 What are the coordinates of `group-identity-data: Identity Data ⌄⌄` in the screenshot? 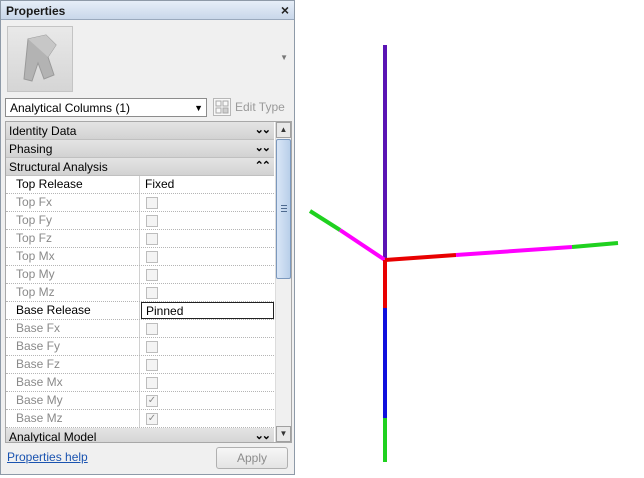 It's located at (140, 131).